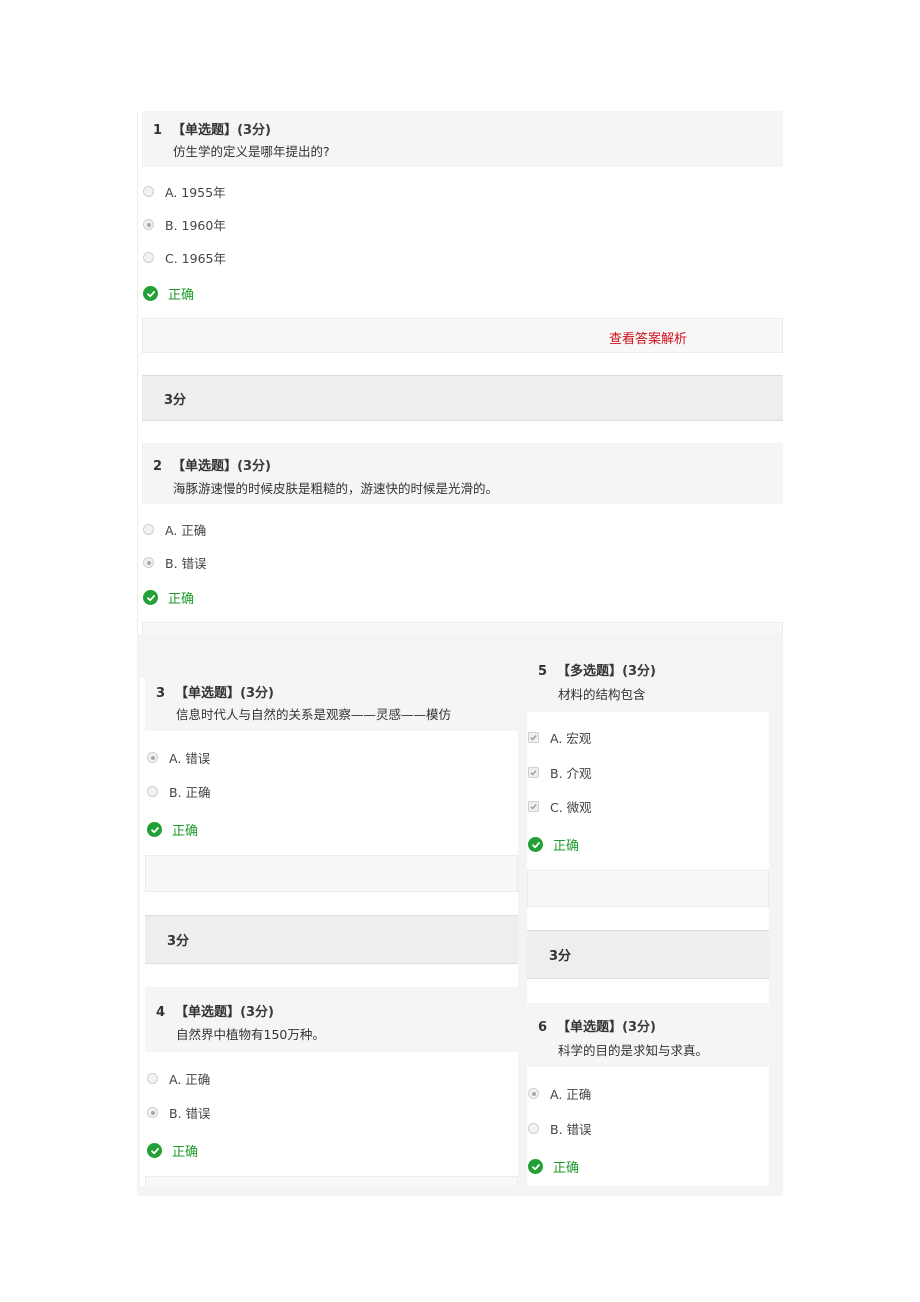 The width and height of the screenshot is (920, 1302). What do you see at coordinates (590, 671) in the screenshot?
I see `question-type: 【多选题】` at bounding box center [590, 671].